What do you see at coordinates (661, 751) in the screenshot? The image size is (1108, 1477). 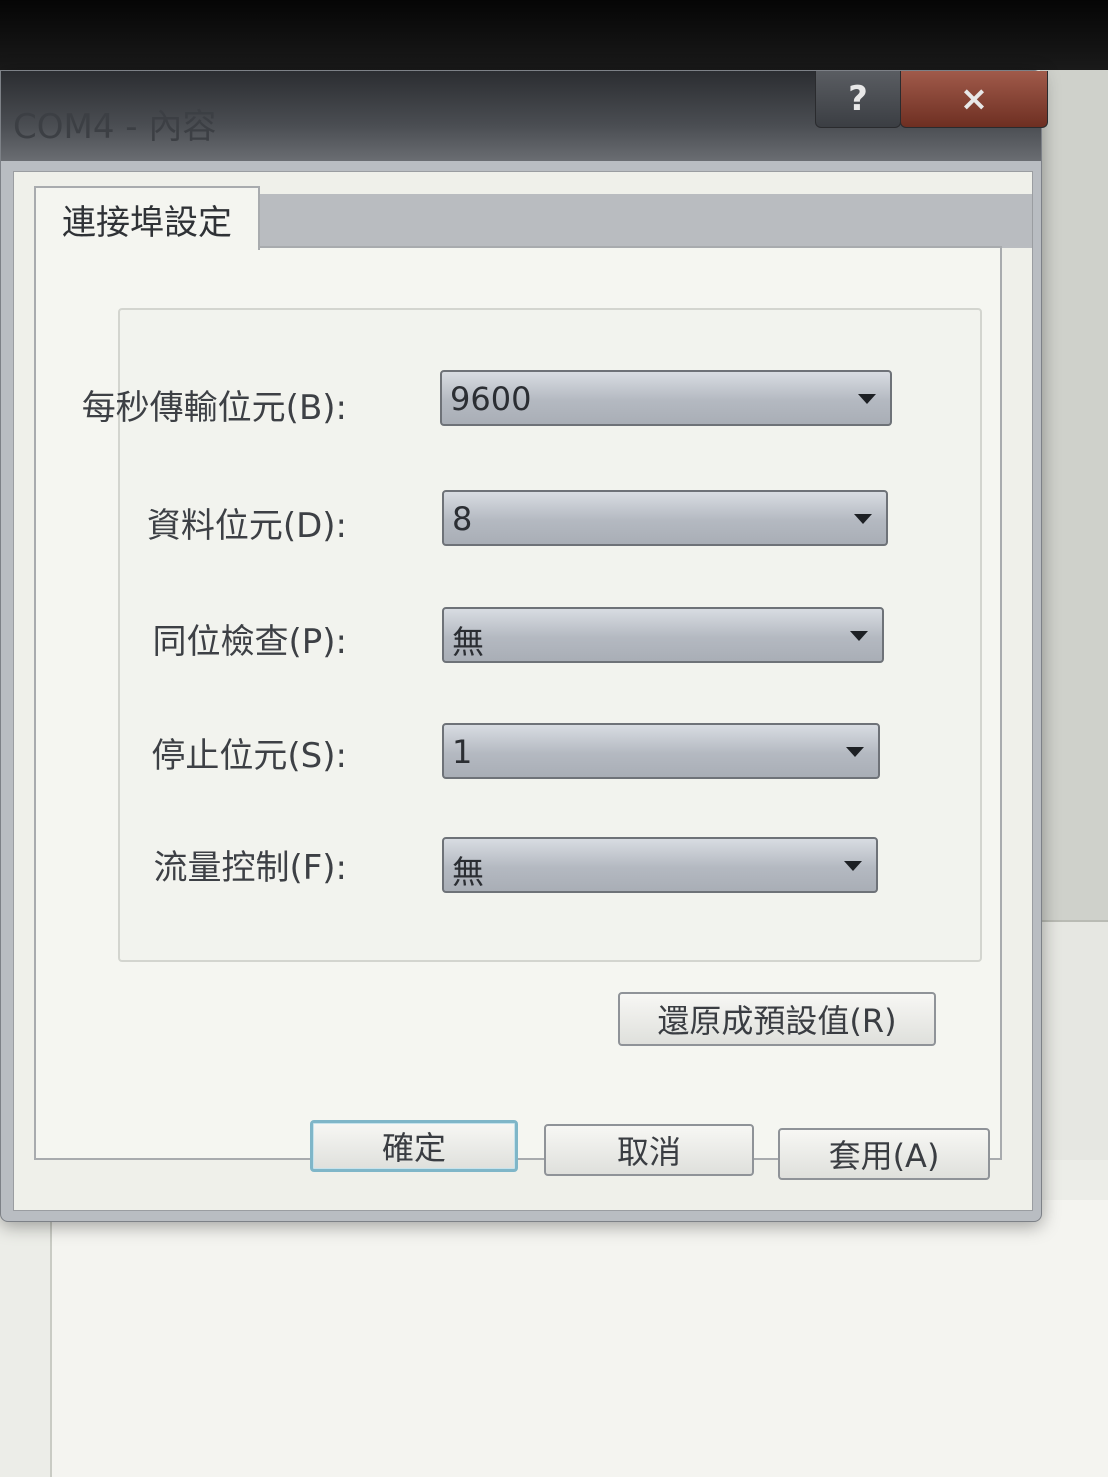 I see `stop-bits-select: 1` at bounding box center [661, 751].